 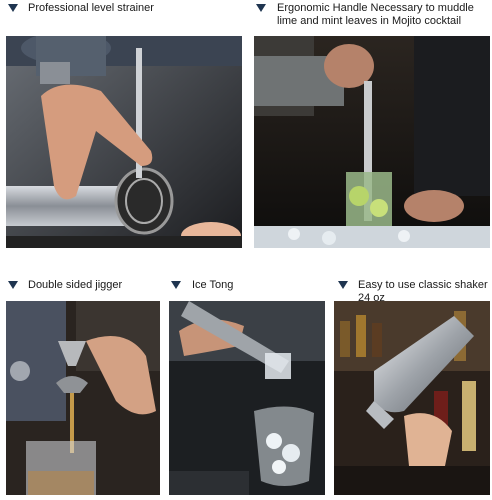 What do you see at coordinates (213, 285) in the screenshot?
I see `caption-ice-tong: Ice Tong` at bounding box center [213, 285].